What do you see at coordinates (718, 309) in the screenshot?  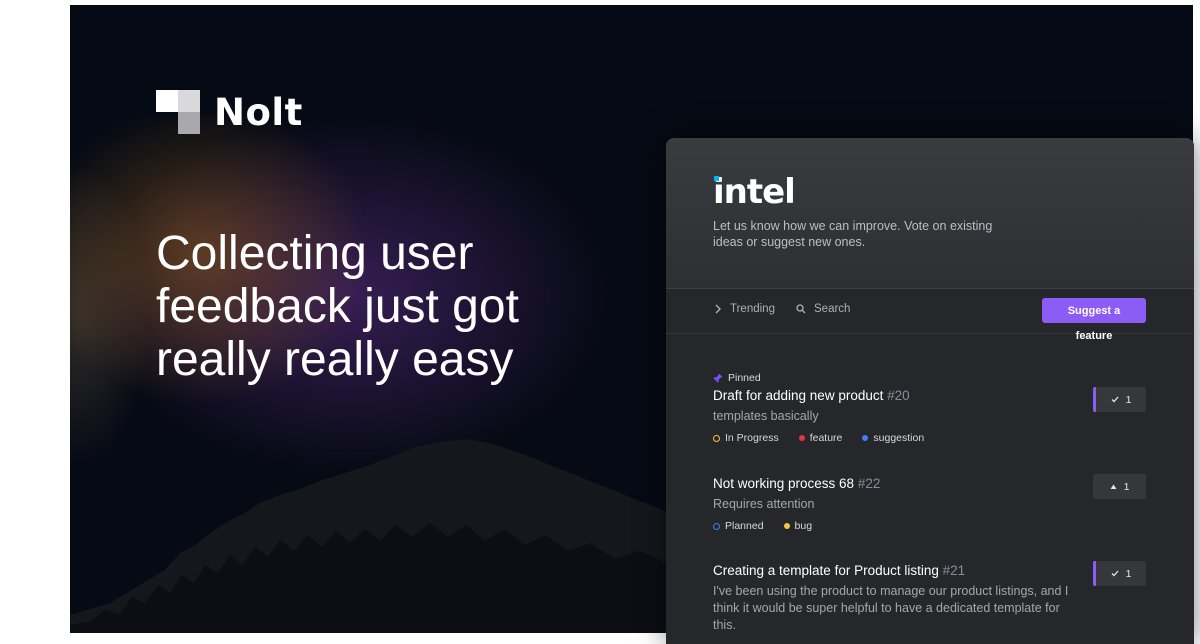 I see `chevron-right-icon` at bounding box center [718, 309].